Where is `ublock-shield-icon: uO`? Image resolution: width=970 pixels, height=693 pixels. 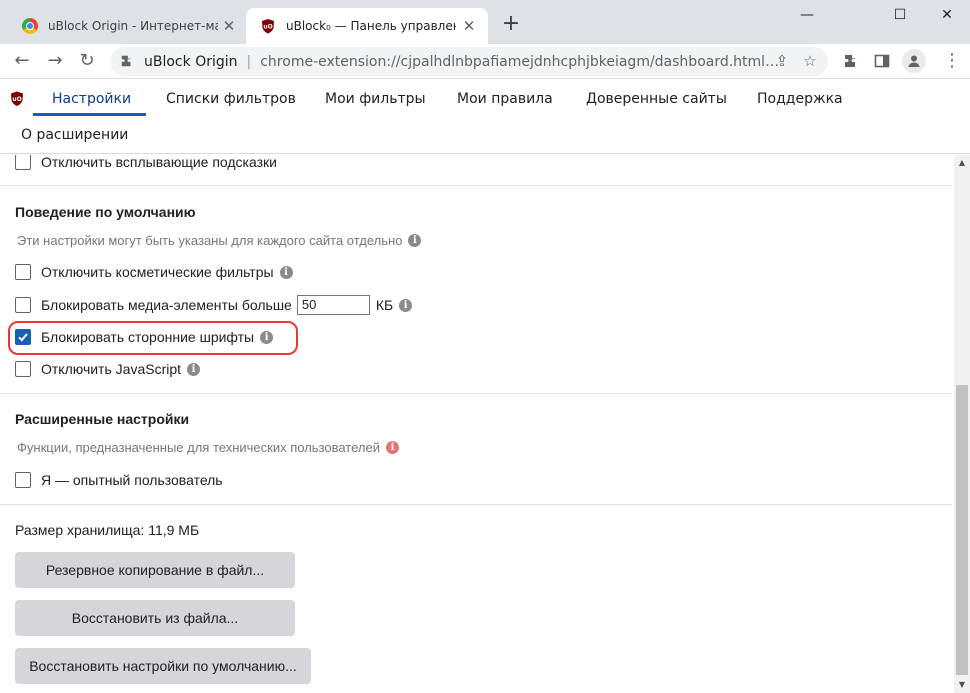 ublock-shield-icon: uO is located at coordinates (268, 26).